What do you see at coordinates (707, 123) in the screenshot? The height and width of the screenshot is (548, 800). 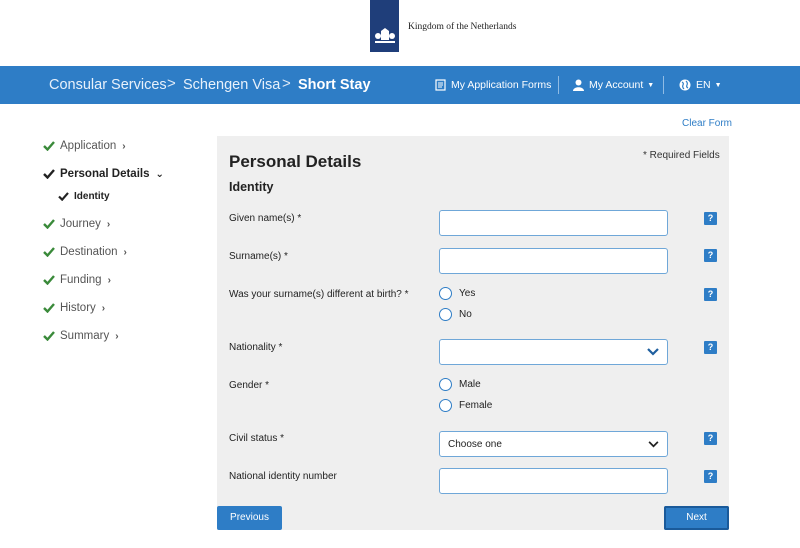 I see `clear-form-link: Clear Form` at bounding box center [707, 123].